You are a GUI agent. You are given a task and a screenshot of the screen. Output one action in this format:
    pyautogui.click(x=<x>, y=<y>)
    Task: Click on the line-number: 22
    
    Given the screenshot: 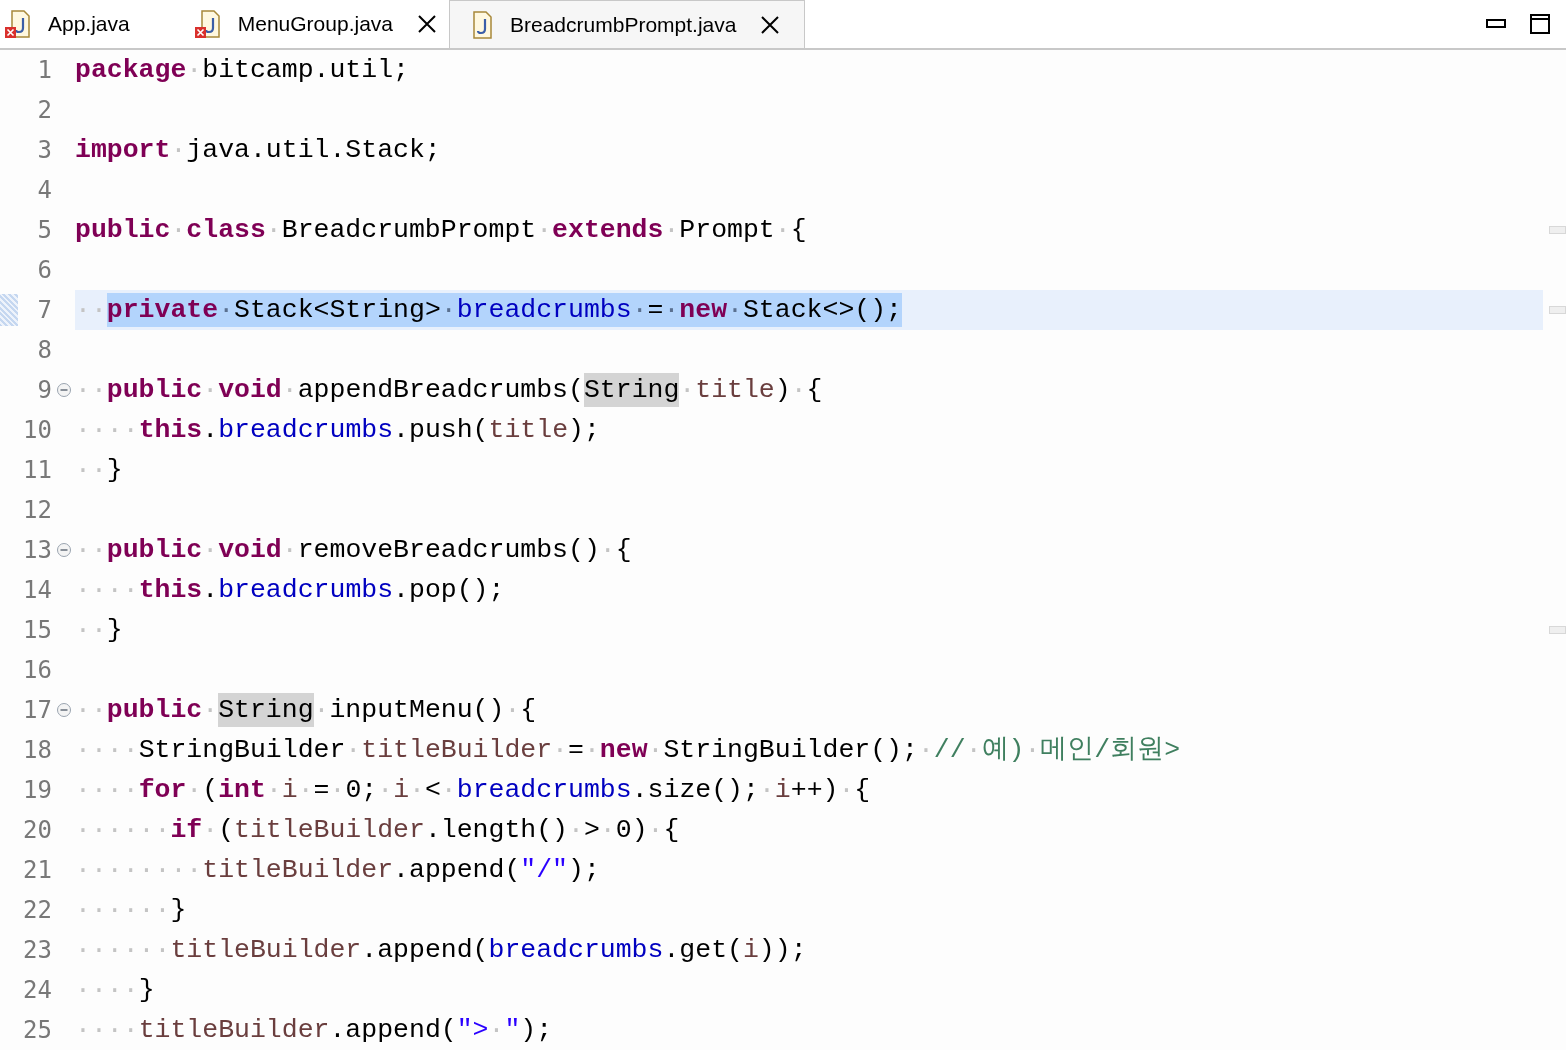 What is the action you would take?
    pyautogui.click(x=37, y=910)
    